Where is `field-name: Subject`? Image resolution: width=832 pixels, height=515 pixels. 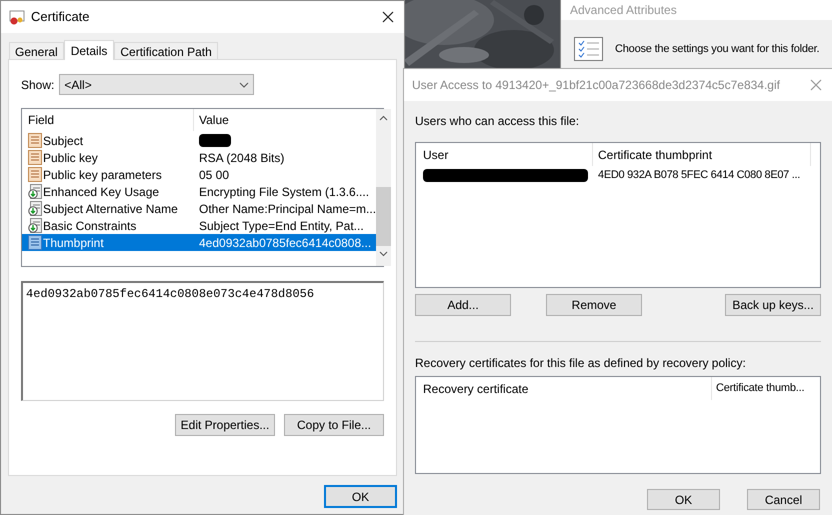 field-name: Subject is located at coordinates (63, 141).